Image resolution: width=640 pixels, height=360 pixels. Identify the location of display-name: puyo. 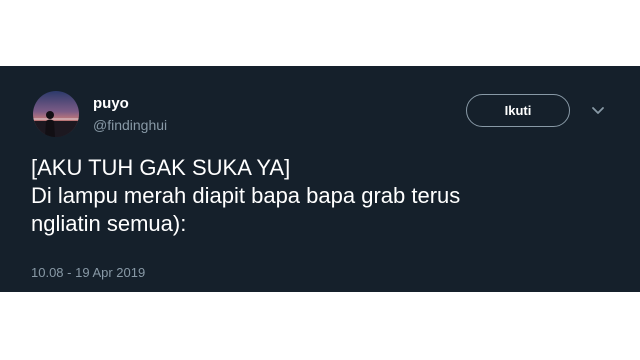
(111, 104).